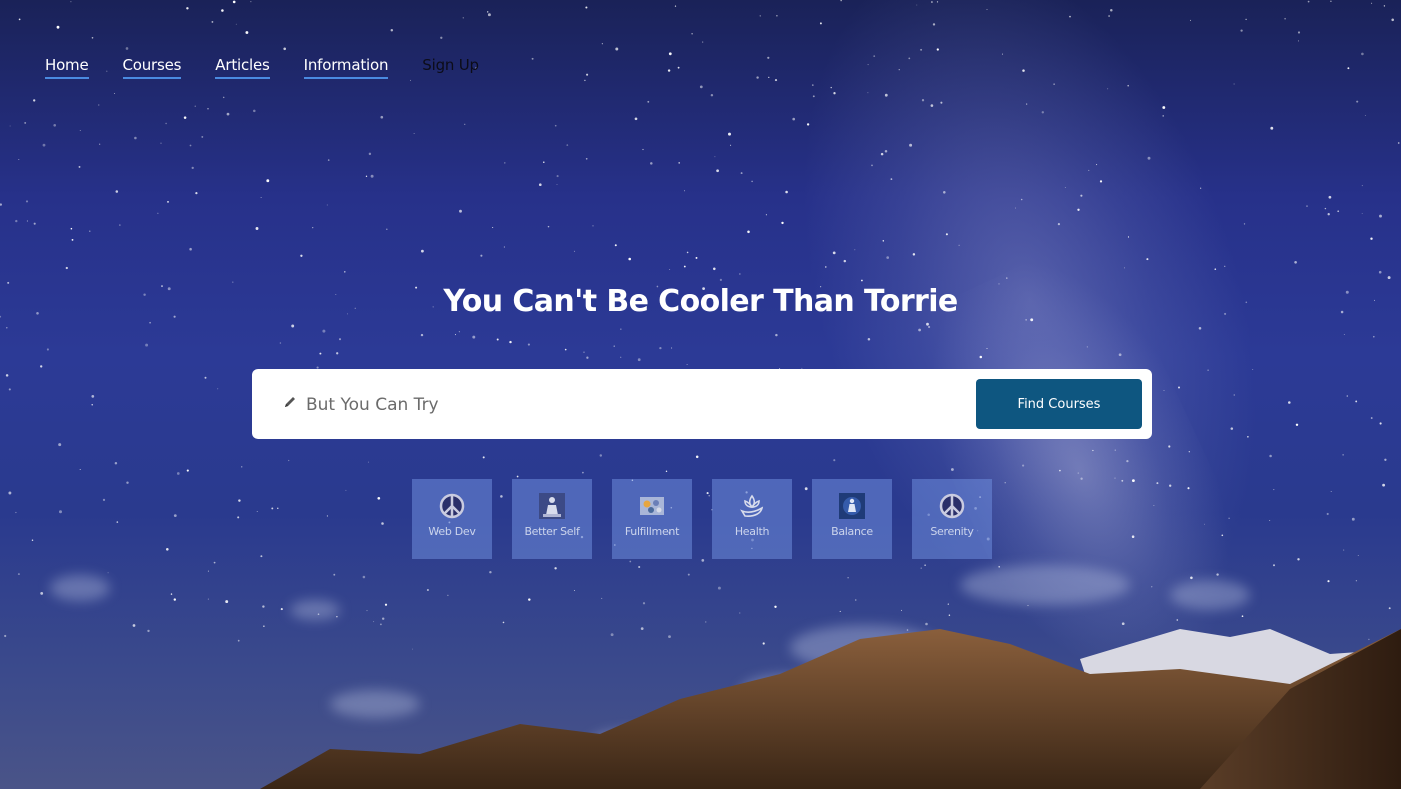 Image resolution: width=1401 pixels, height=789 pixels. I want to click on category-label: Health, so click(752, 531).